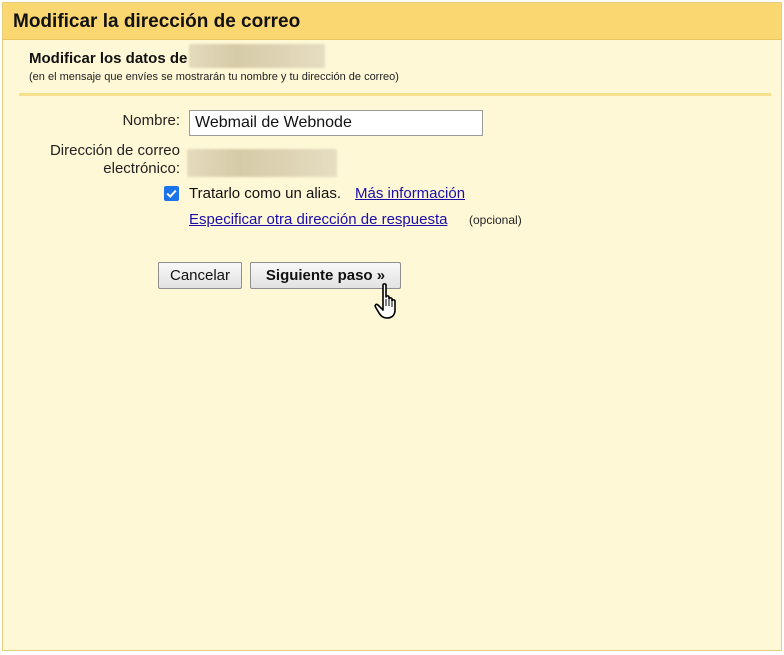 The width and height of the screenshot is (784, 655). I want to click on name-input, so click(336, 123).